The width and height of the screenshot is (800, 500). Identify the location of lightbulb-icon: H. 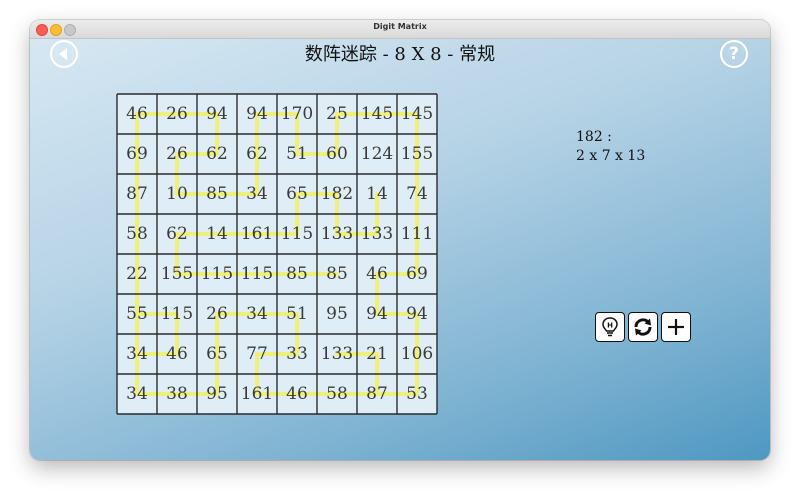
(610, 327).